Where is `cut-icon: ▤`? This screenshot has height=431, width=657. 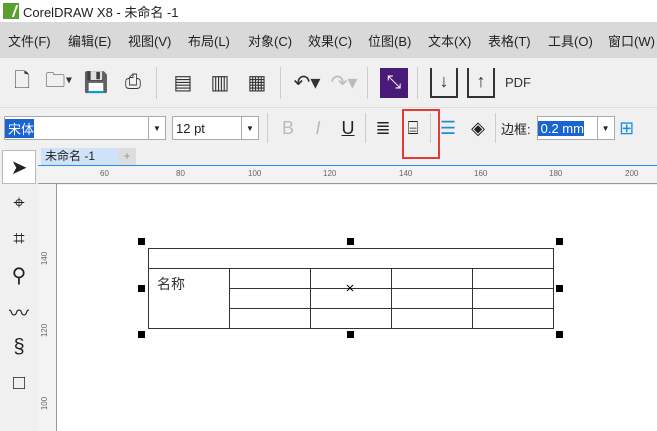 cut-icon: ▤ is located at coordinates (183, 83).